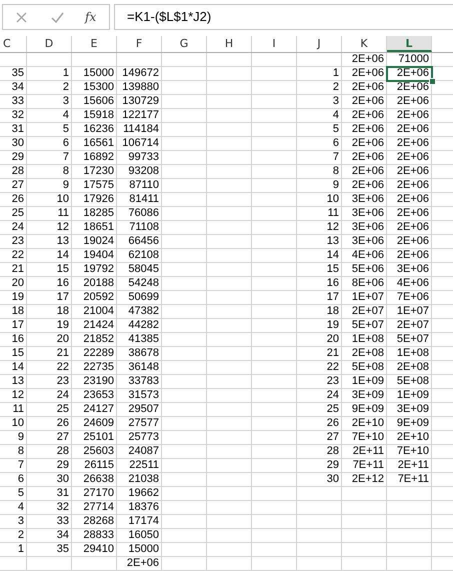  Describe the element at coordinates (98, 199) in the screenshot. I see `table-cell-text: 17926` at that location.